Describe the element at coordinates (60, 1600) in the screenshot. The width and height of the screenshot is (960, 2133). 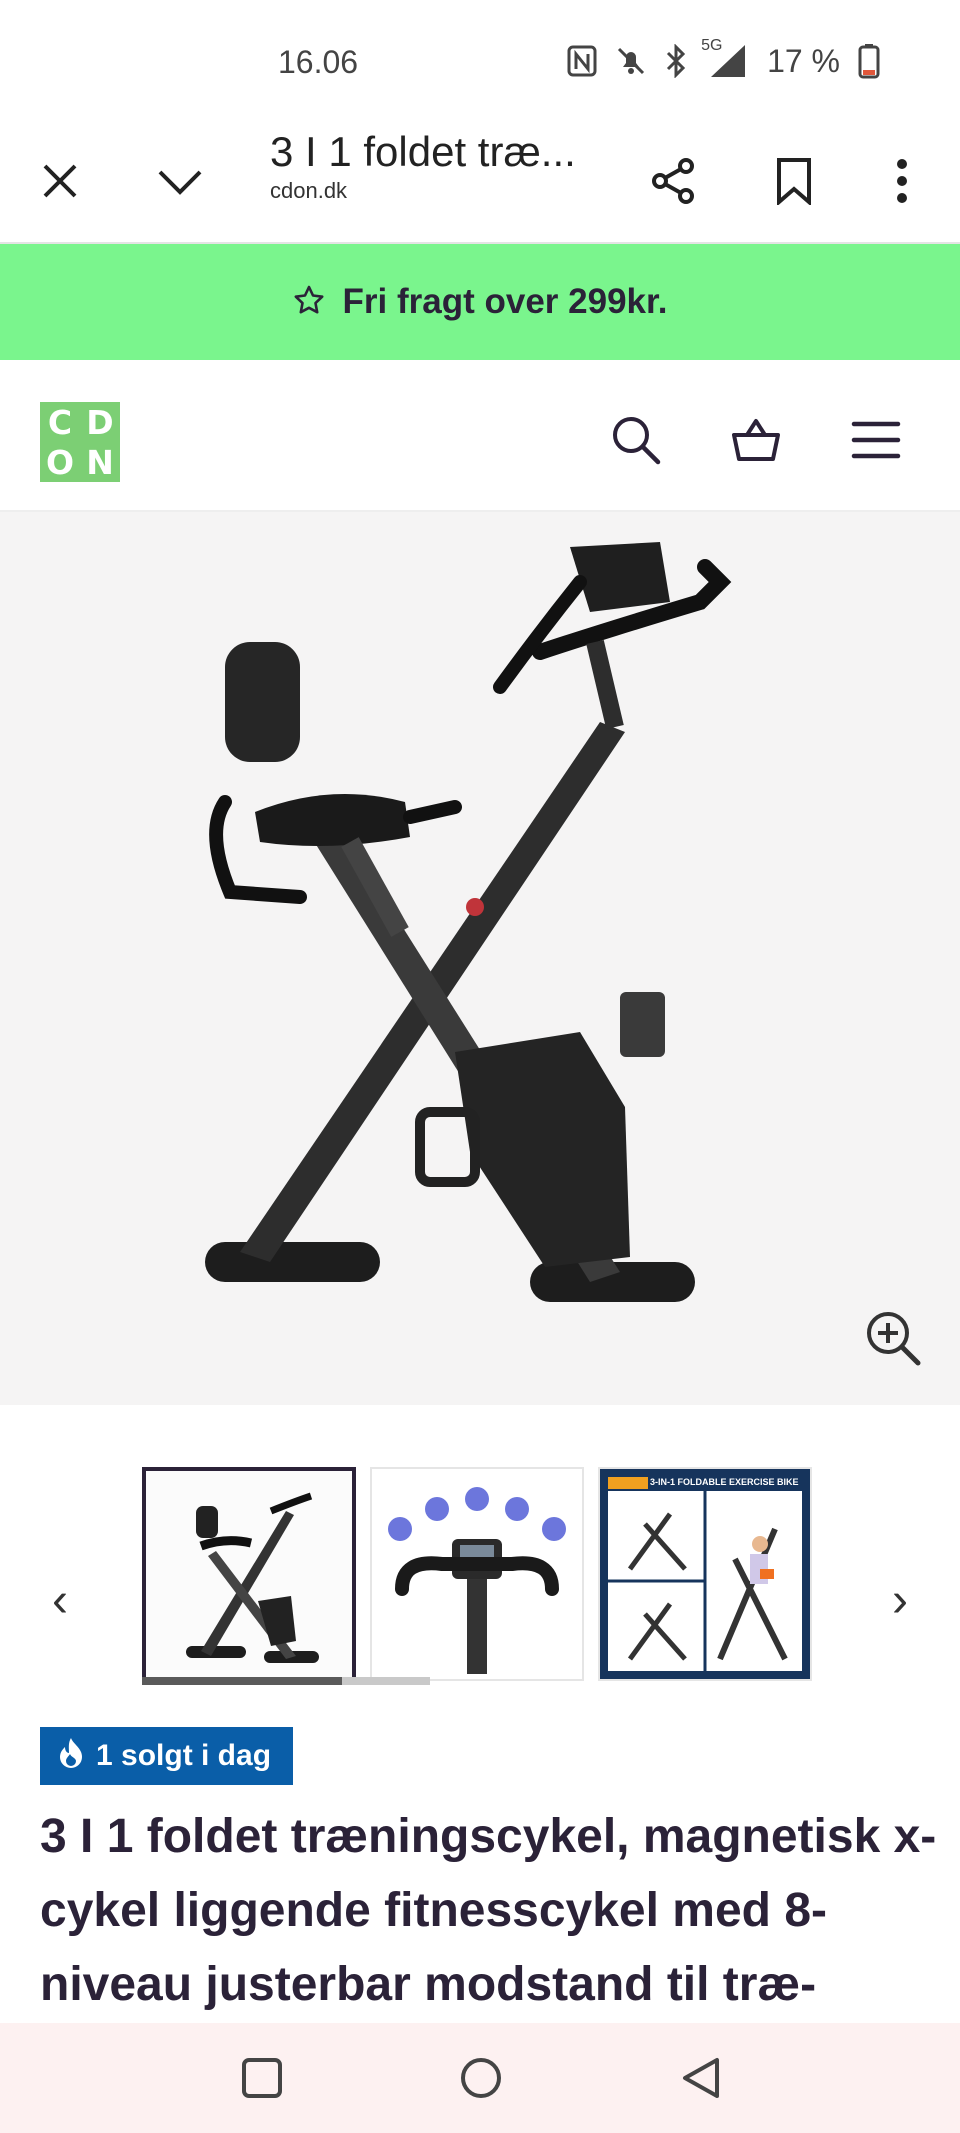
I see `prev-arrow: ‹` at that location.